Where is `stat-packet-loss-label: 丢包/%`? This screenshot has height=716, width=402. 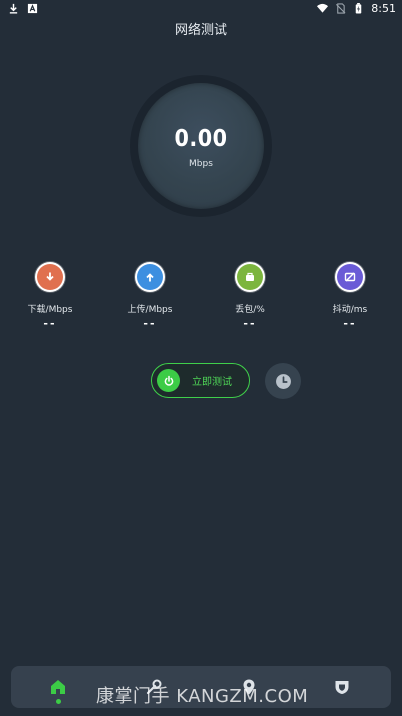 stat-packet-loss-label: 丢包/% is located at coordinates (250, 310).